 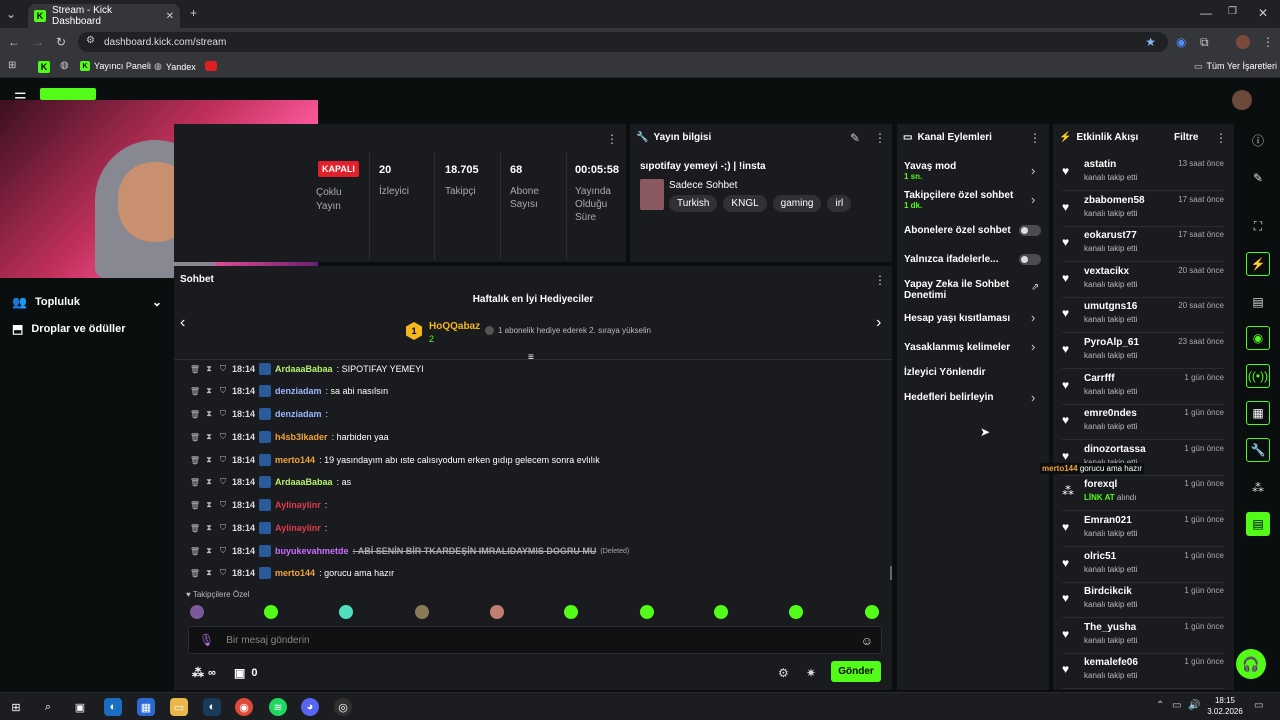 What do you see at coordinates (1258, 264) in the screenshot?
I see `lightning-tool-icon: ⚡` at bounding box center [1258, 264].